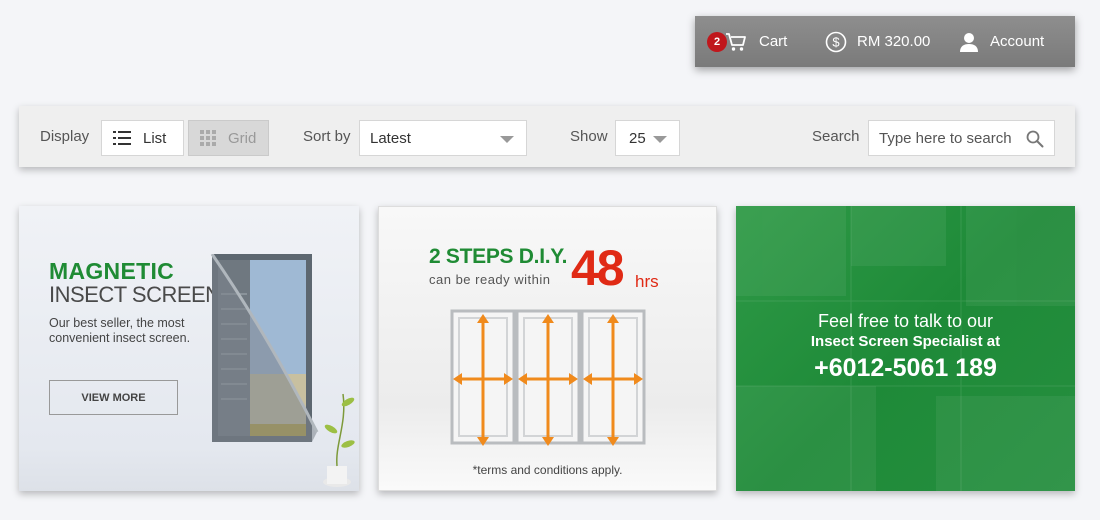  What do you see at coordinates (327, 136) in the screenshot?
I see `sort-label: Sort by` at bounding box center [327, 136].